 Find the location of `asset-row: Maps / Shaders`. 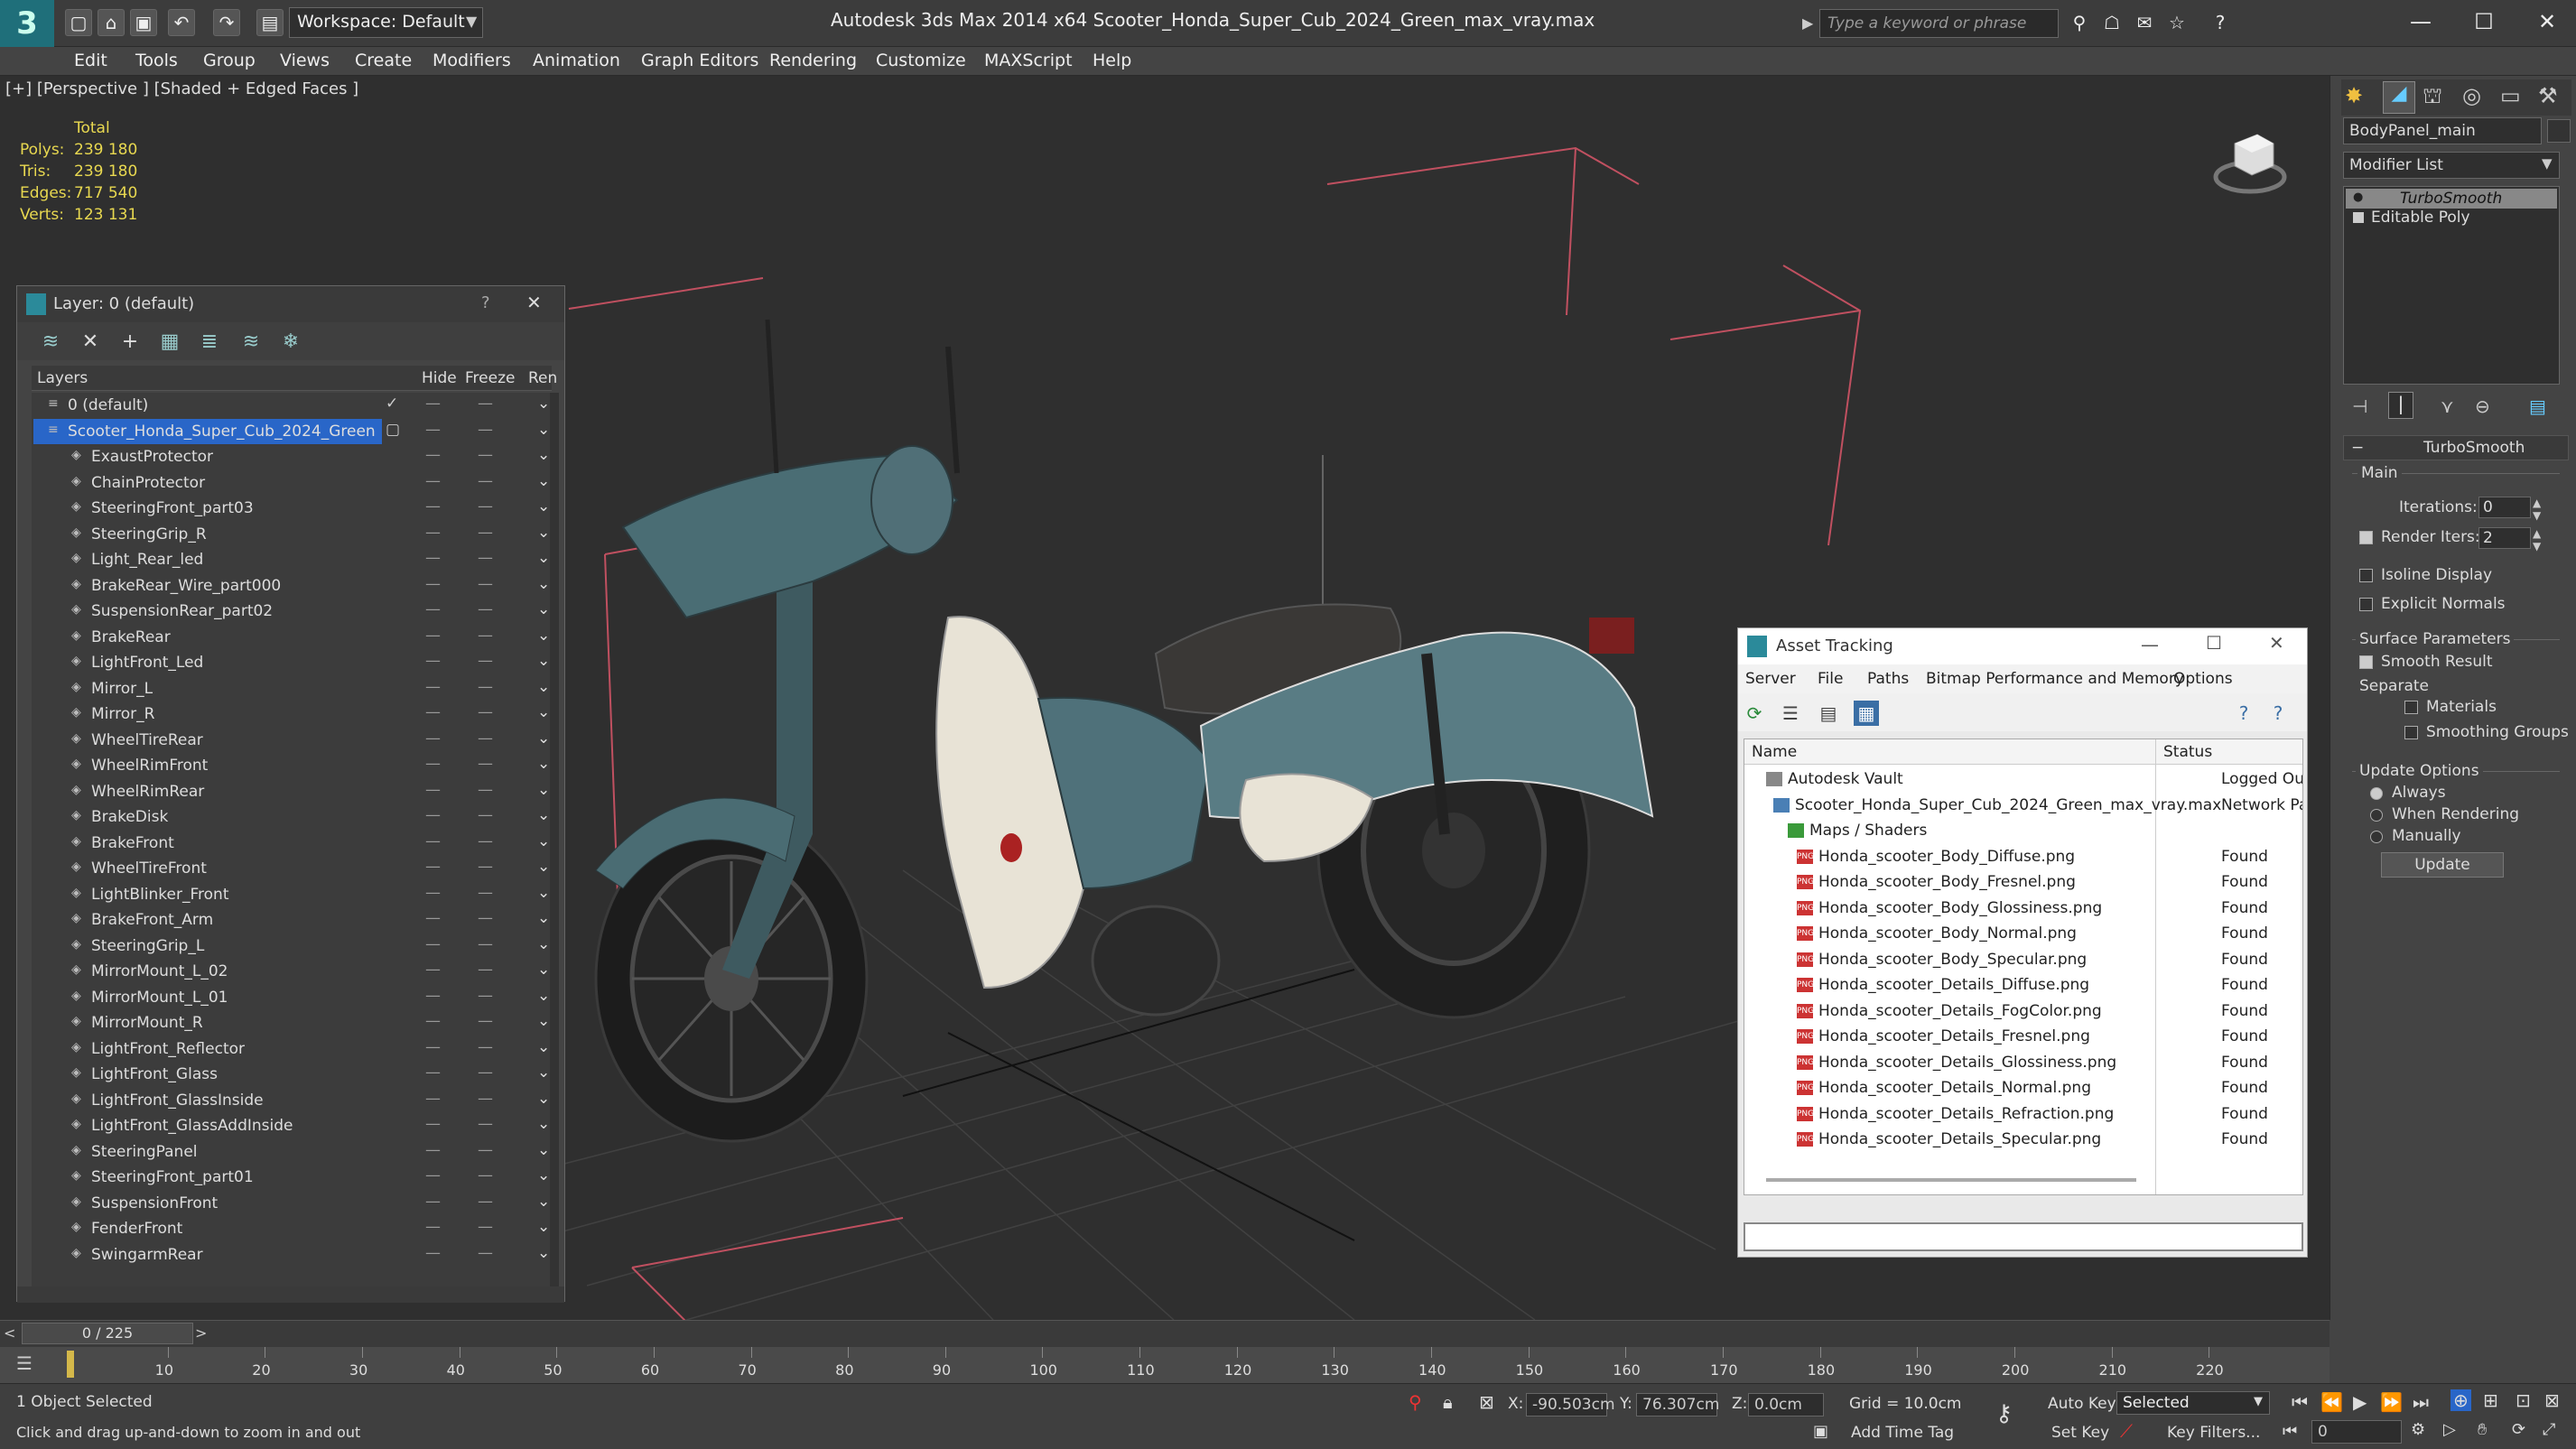

asset-row: Maps / Shaders is located at coordinates (2023, 831).